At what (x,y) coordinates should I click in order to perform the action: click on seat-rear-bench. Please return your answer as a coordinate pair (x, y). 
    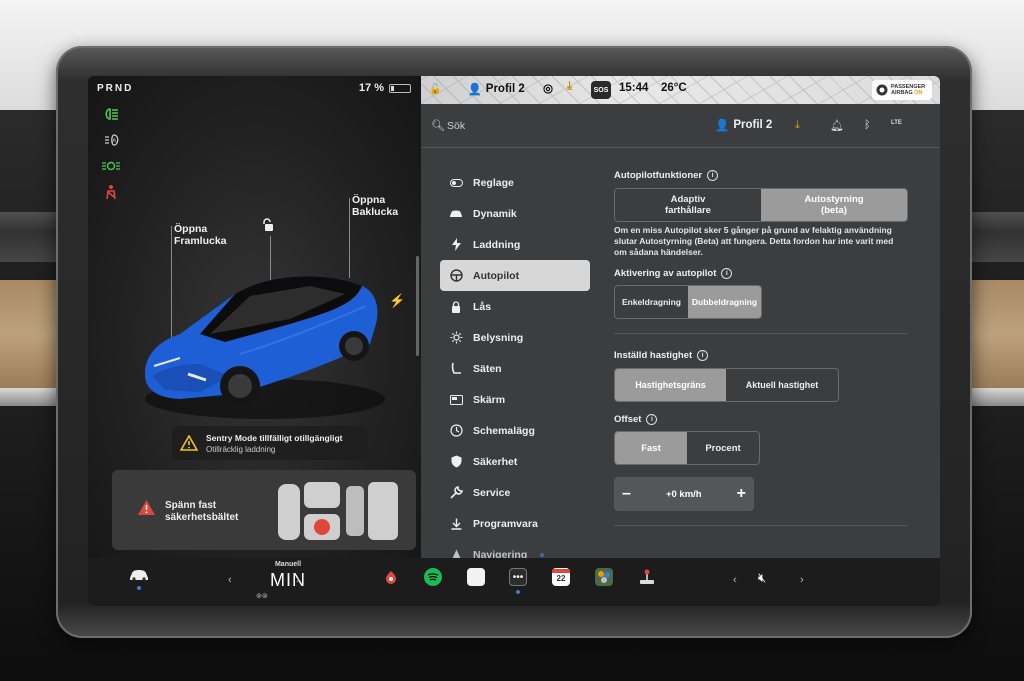
    Looking at the image, I should click on (383, 511).